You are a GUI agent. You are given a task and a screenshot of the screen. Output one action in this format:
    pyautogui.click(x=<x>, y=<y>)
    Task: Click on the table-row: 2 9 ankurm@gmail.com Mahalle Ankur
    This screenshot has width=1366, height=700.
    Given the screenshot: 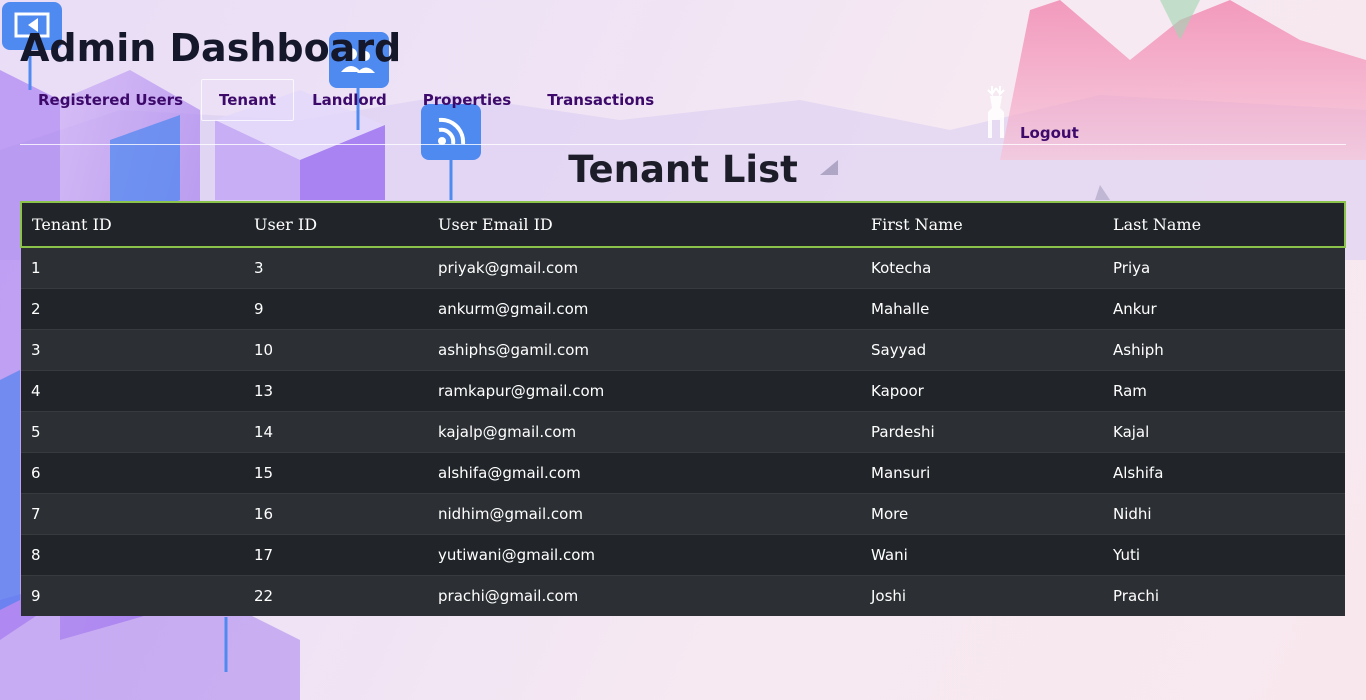 What is the action you would take?
    pyautogui.click(x=683, y=308)
    